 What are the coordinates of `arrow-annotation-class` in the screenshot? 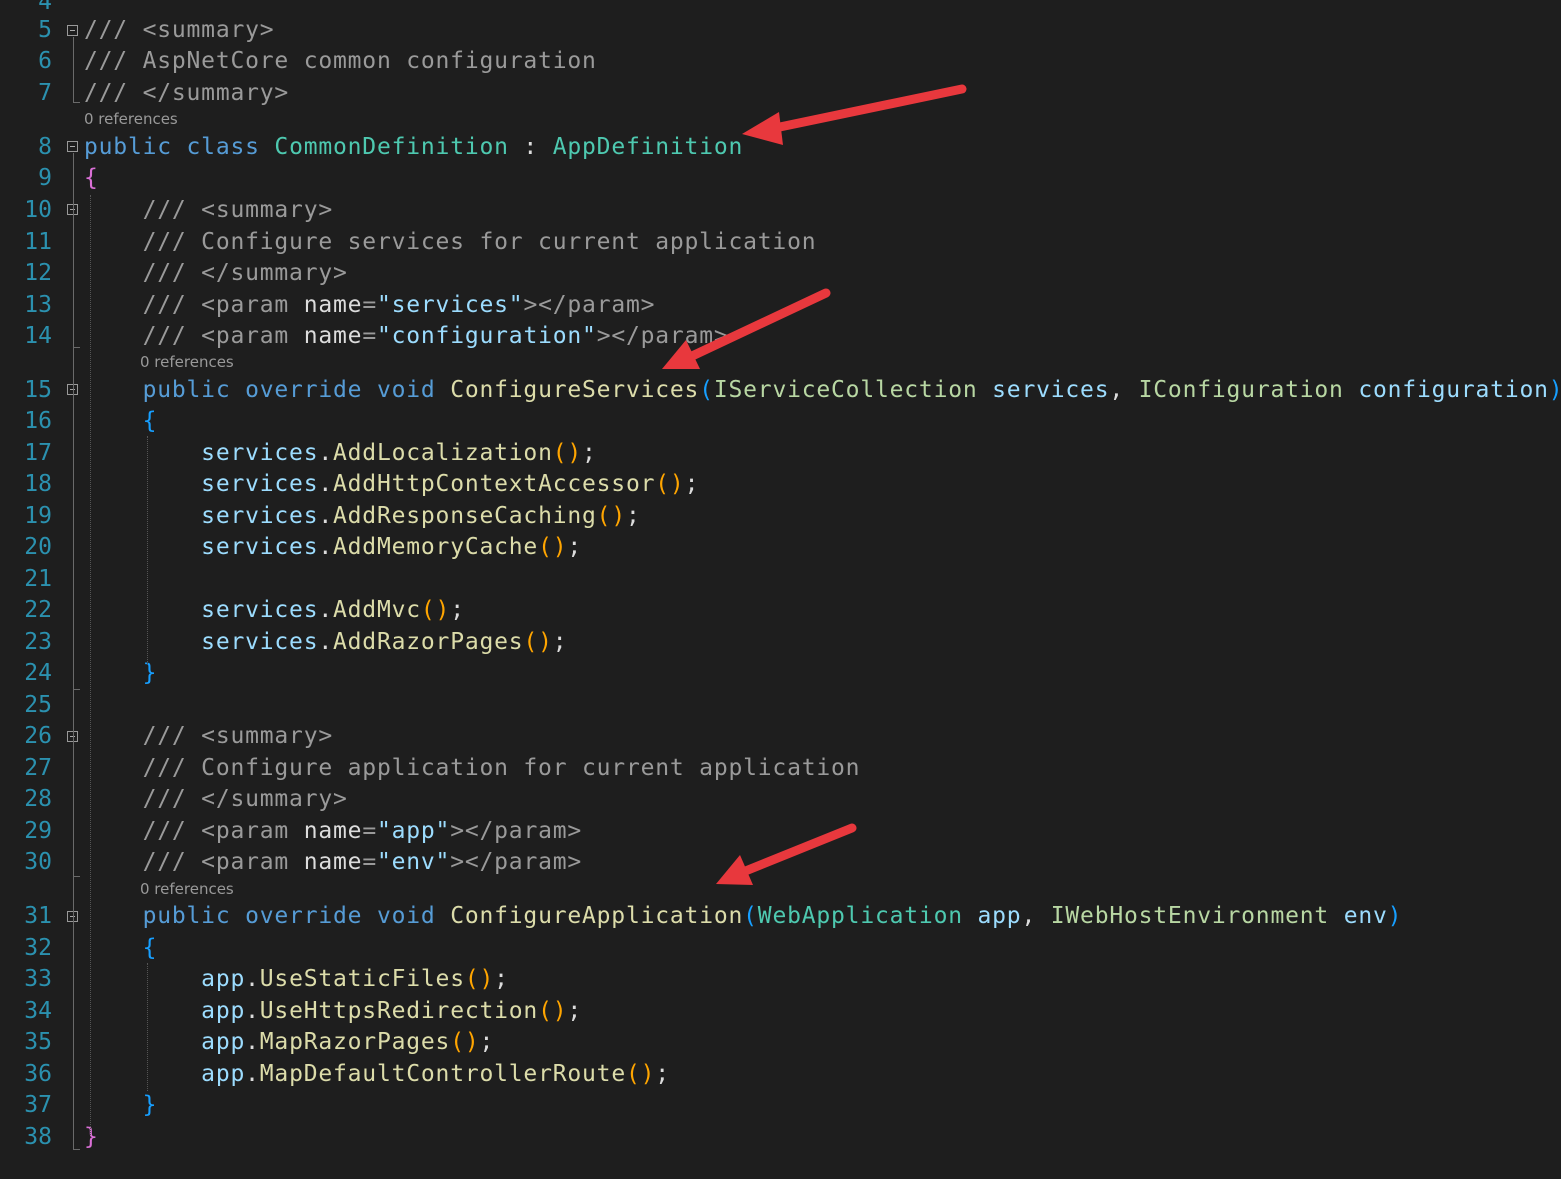 It's located at (854, 114).